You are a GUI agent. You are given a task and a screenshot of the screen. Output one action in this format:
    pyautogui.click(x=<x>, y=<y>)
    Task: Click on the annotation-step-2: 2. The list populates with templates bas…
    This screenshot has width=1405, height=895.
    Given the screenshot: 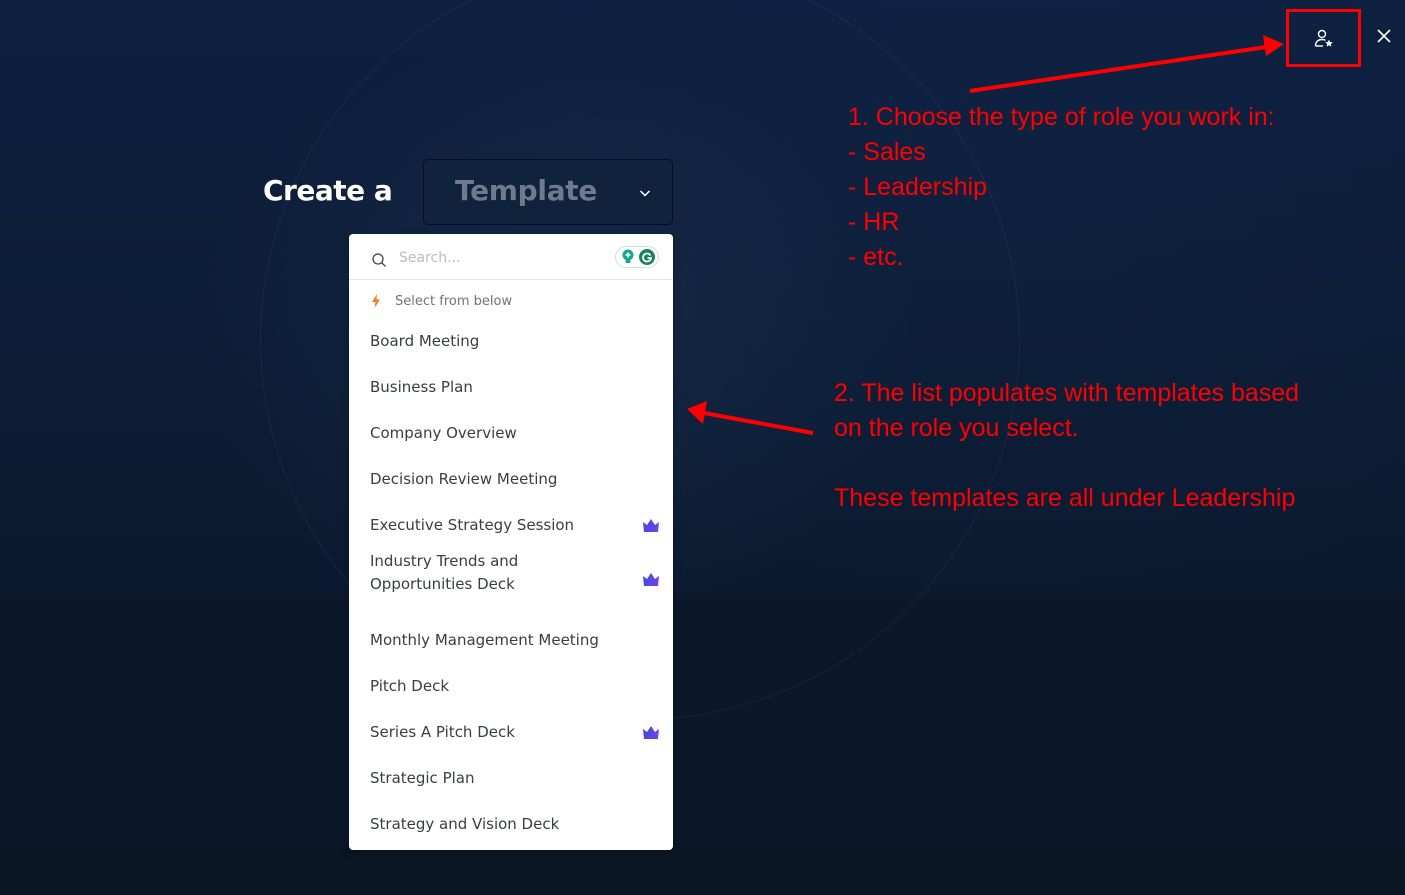 What is the action you would take?
    pyautogui.click(x=1066, y=411)
    